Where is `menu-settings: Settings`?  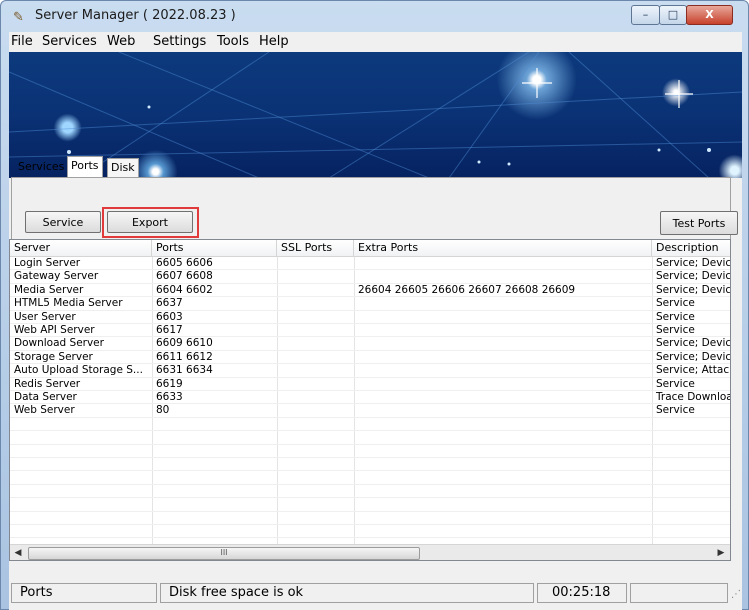 menu-settings: Settings is located at coordinates (179, 41).